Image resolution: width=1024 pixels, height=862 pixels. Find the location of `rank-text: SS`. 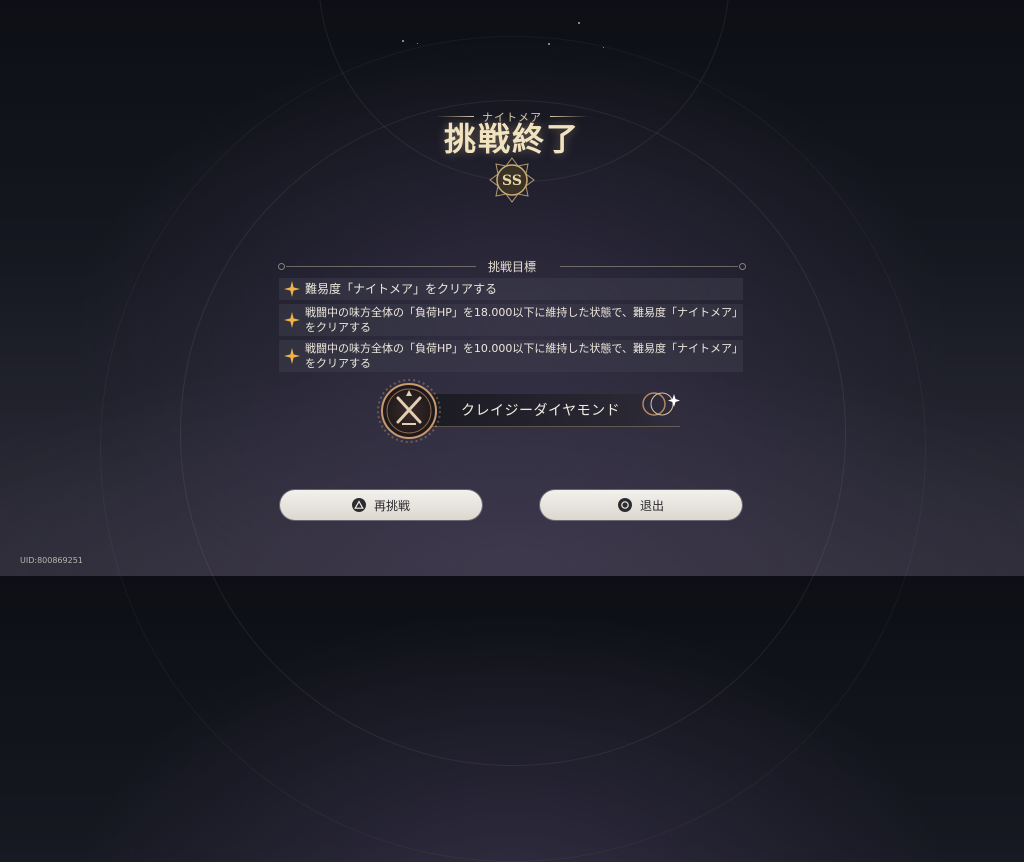

rank-text: SS is located at coordinates (512, 181).